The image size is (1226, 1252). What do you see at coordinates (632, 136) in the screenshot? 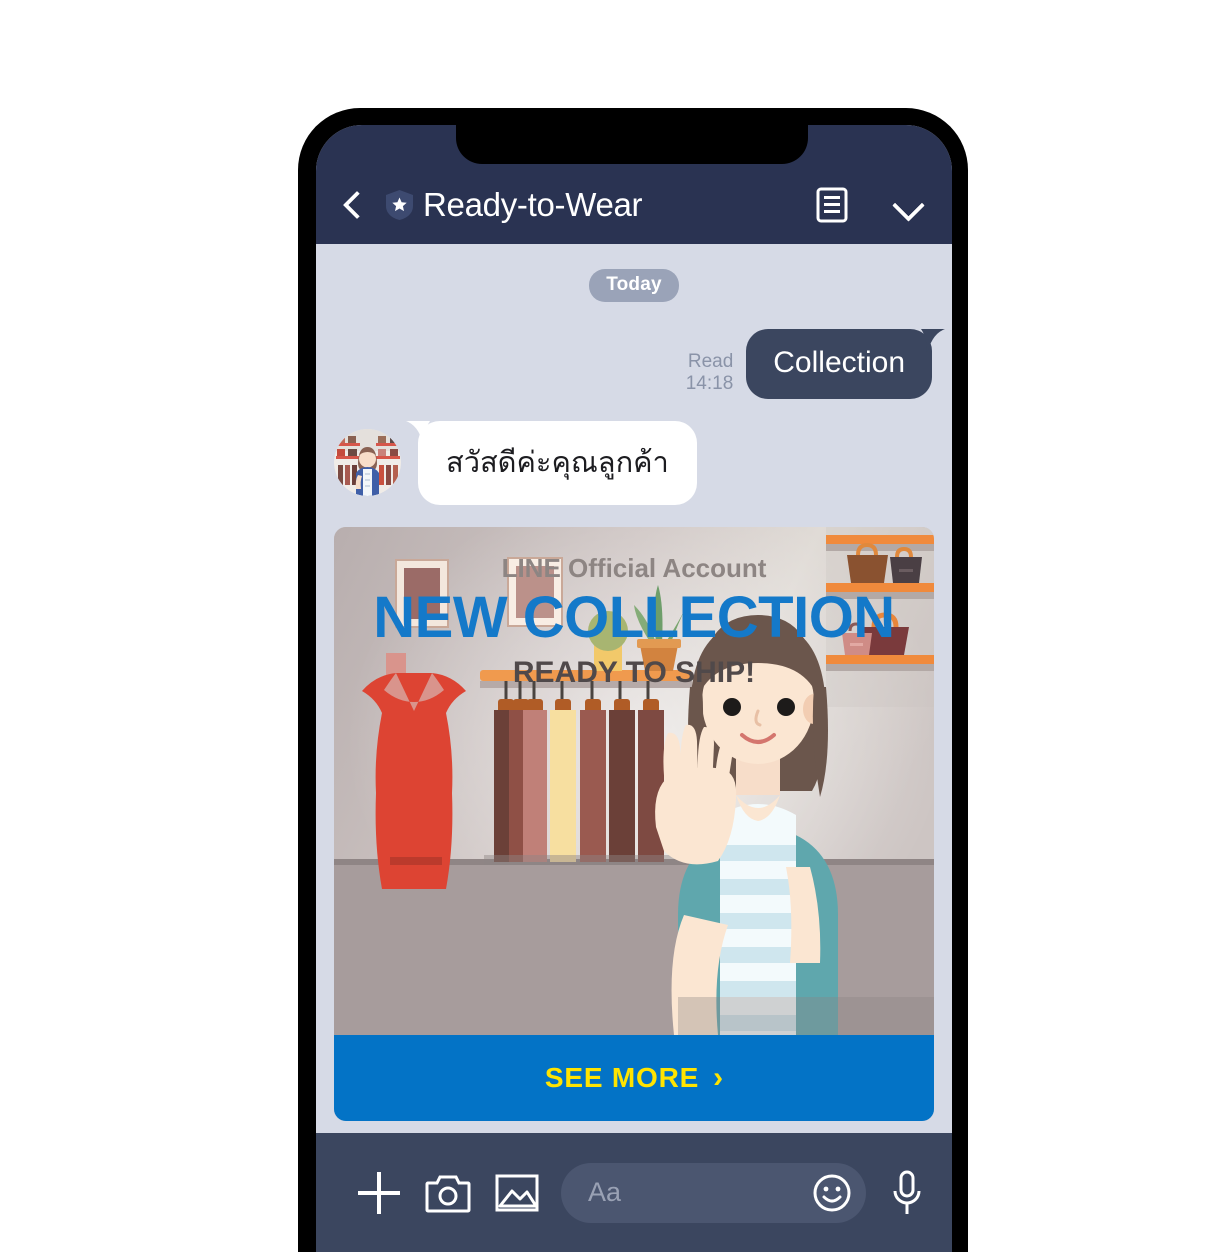
I see `phone-notch` at bounding box center [632, 136].